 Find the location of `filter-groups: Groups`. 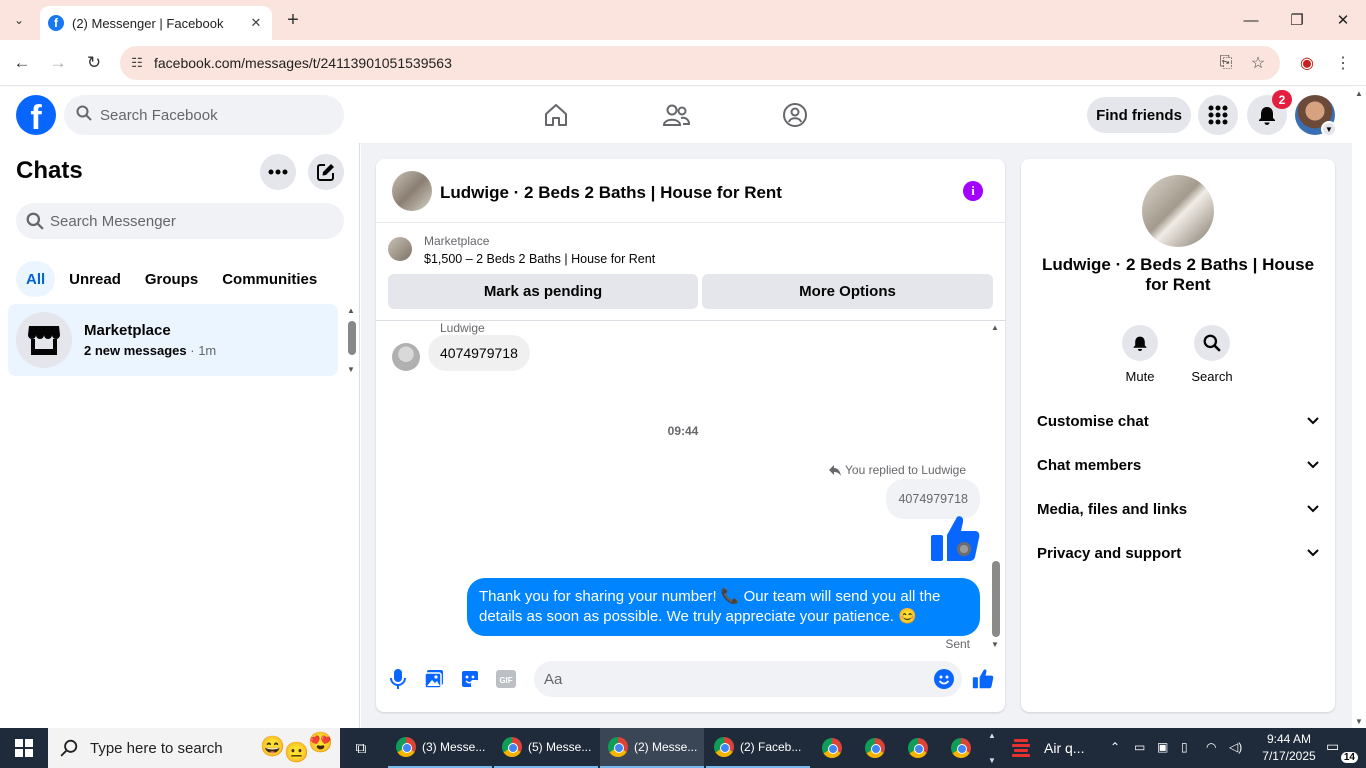

filter-groups: Groups is located at coordinates (171, 279).